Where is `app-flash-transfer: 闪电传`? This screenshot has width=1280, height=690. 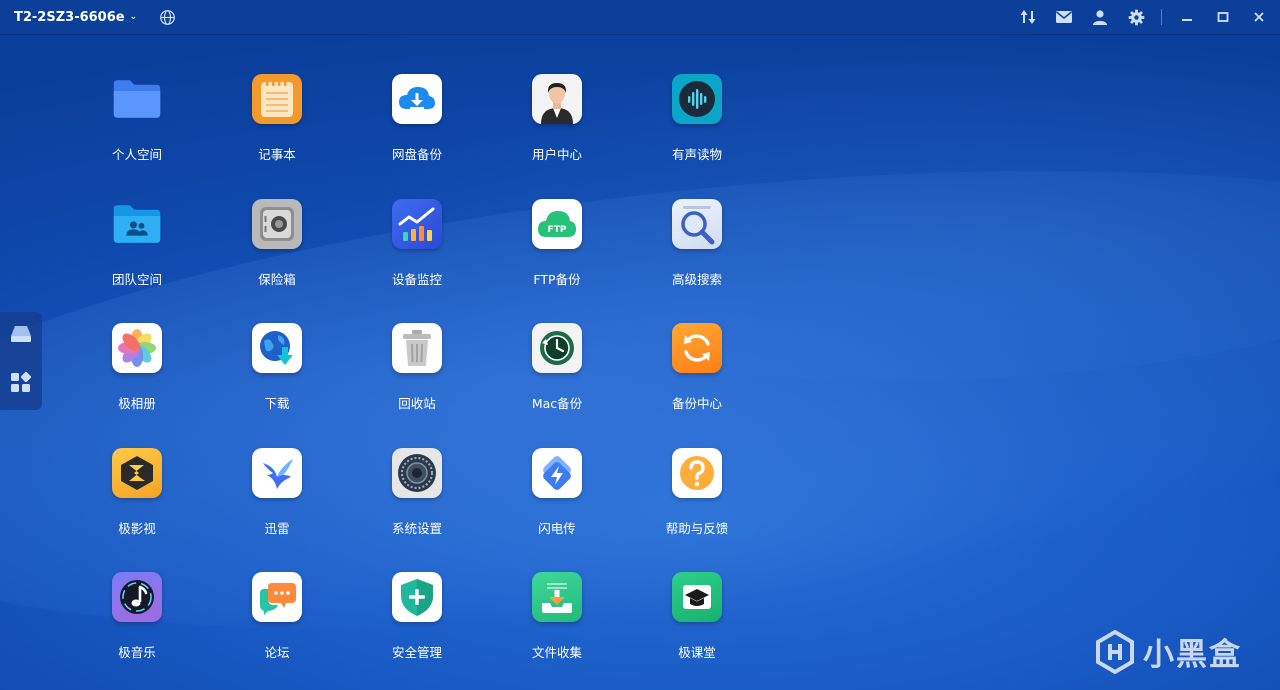
app-flash-transfer: 闪电传 is located at coordinates (557, 510).